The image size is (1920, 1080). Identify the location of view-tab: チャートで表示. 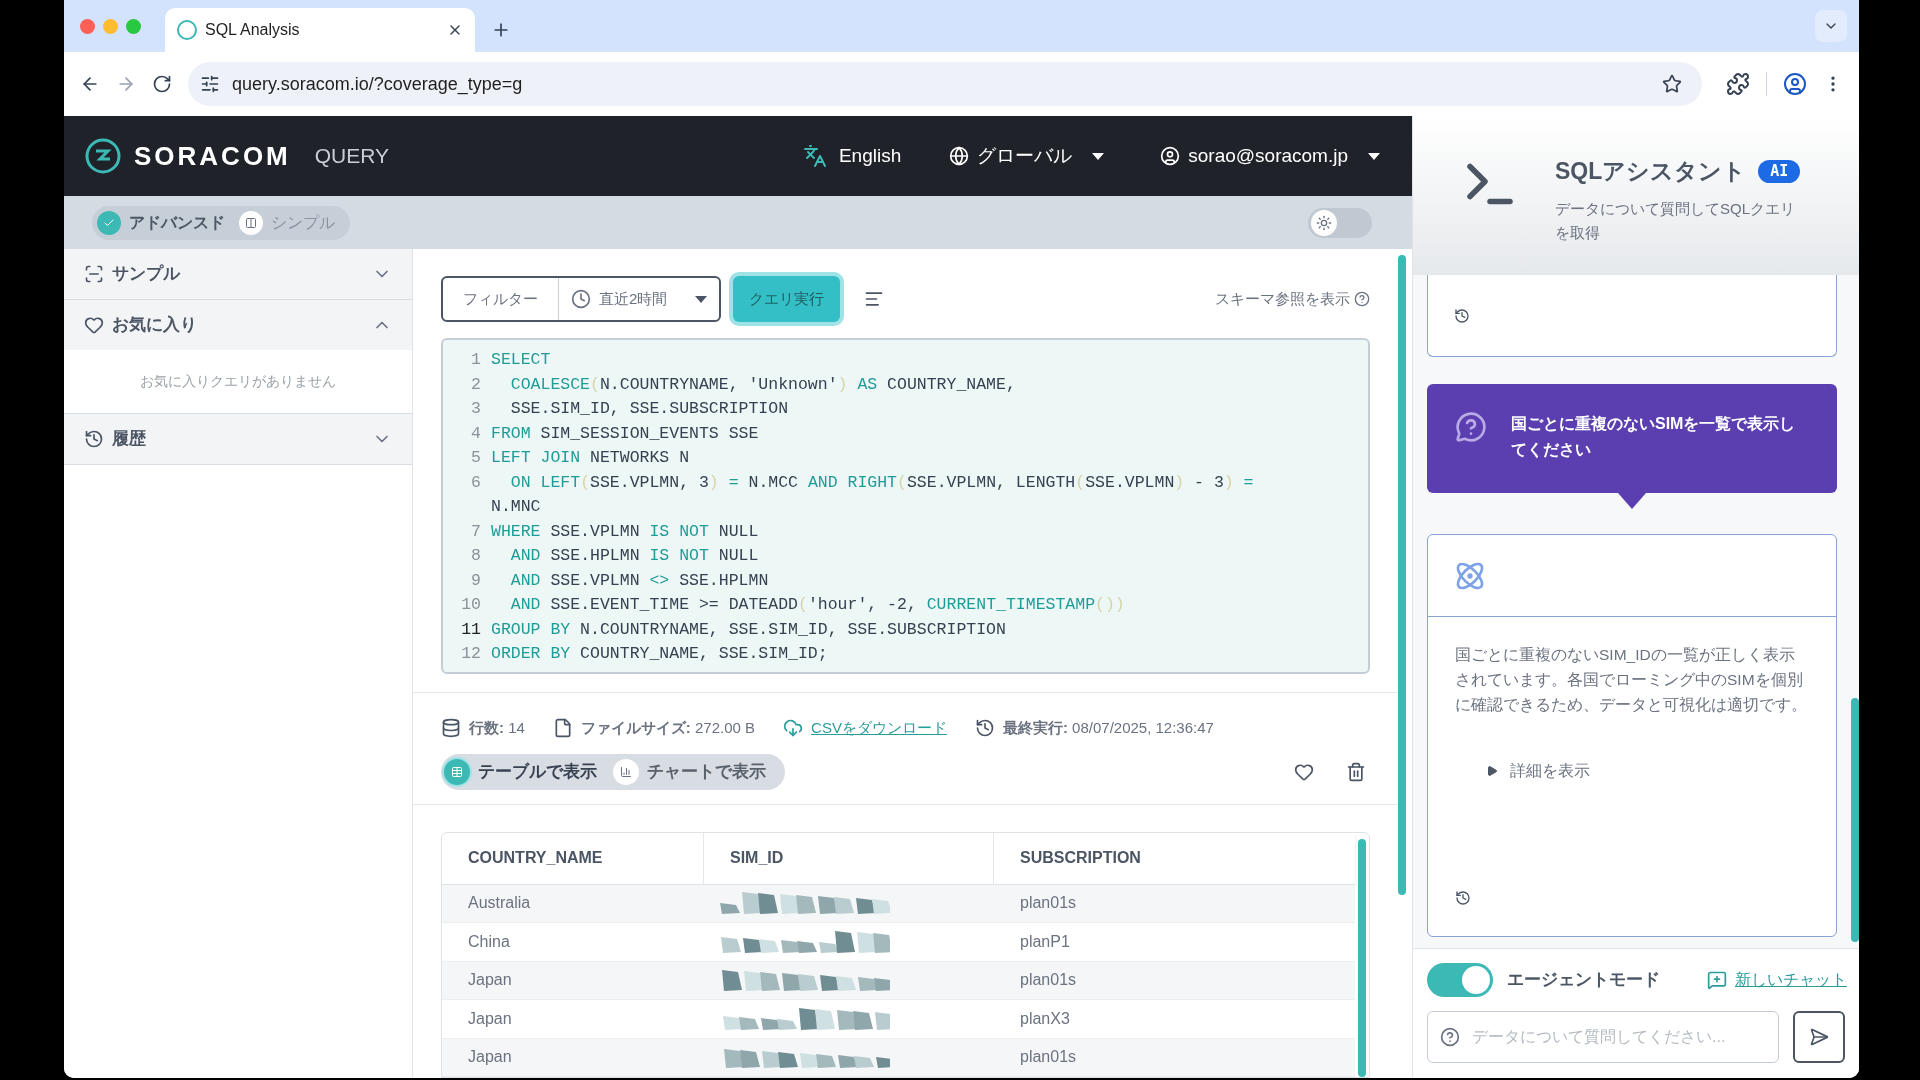
(697, 771).